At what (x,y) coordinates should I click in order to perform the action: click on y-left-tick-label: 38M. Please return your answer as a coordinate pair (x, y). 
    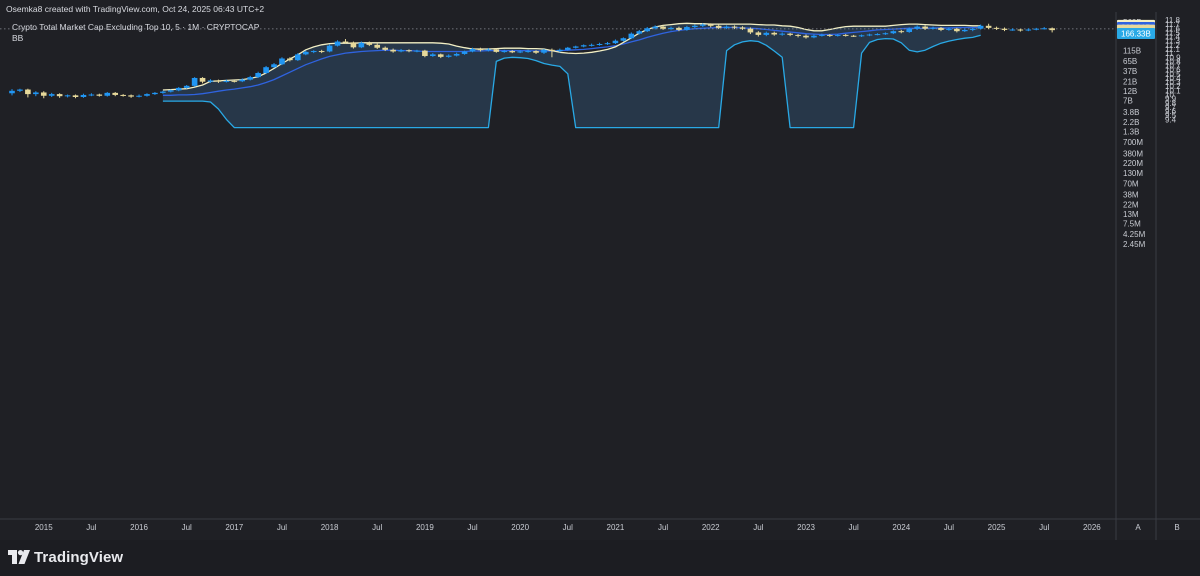
    Looking at the image, I should click on (1131, 195).